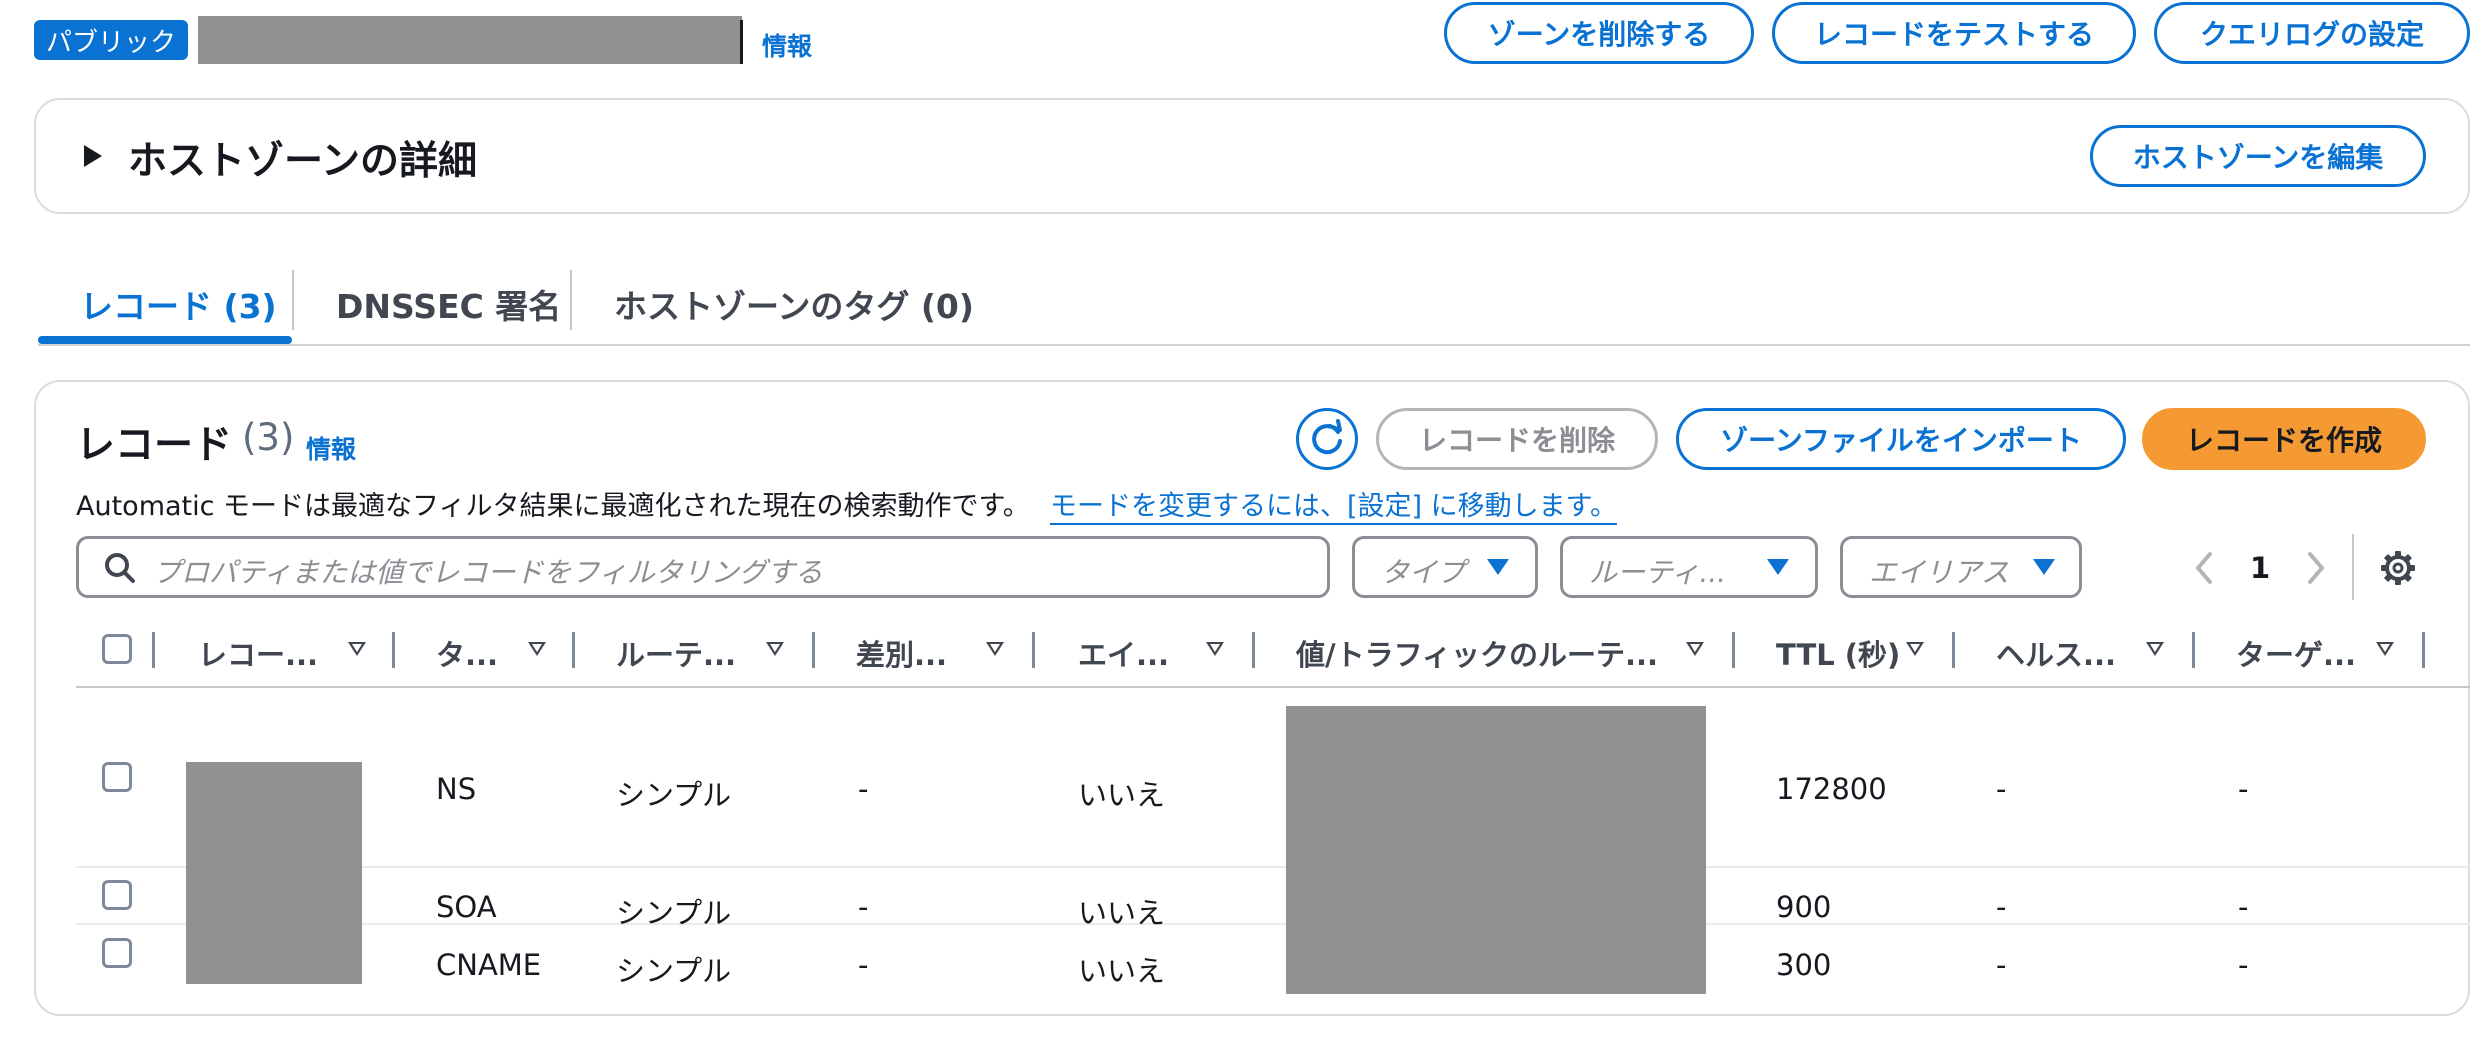 Image resolution: width=2488 pixels, height=1052 pixels. I want to click on hosted-zone-details-panel: ホストゾーンの詳細 ホストゾーンを編集, so click(1252, 156).